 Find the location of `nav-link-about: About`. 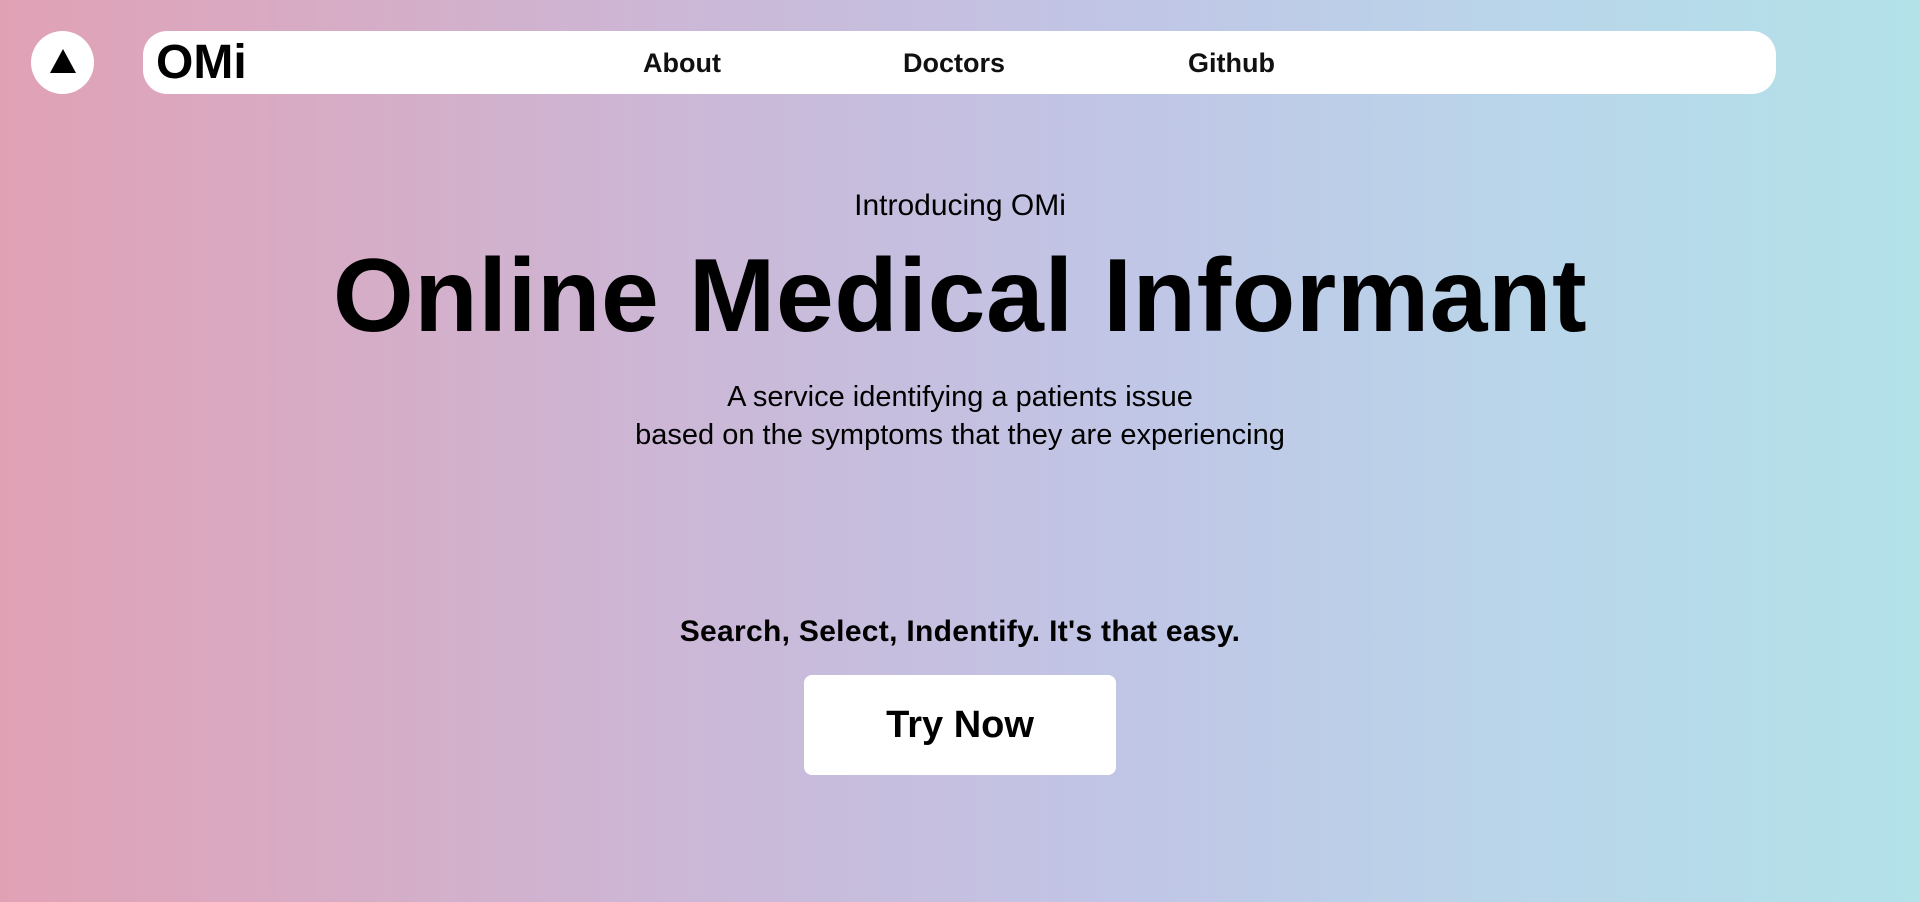

nav-link-about: About is located at coordinates (682, 63).